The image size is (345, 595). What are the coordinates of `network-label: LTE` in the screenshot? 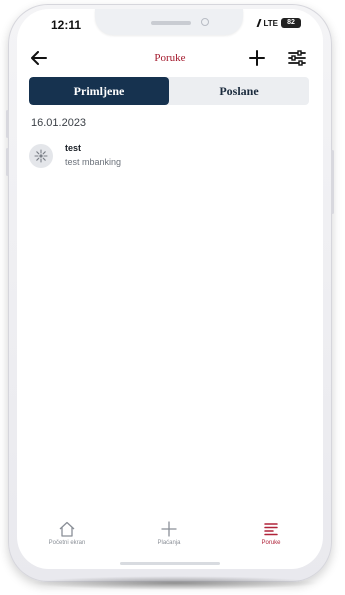 It's located at (270, 23).